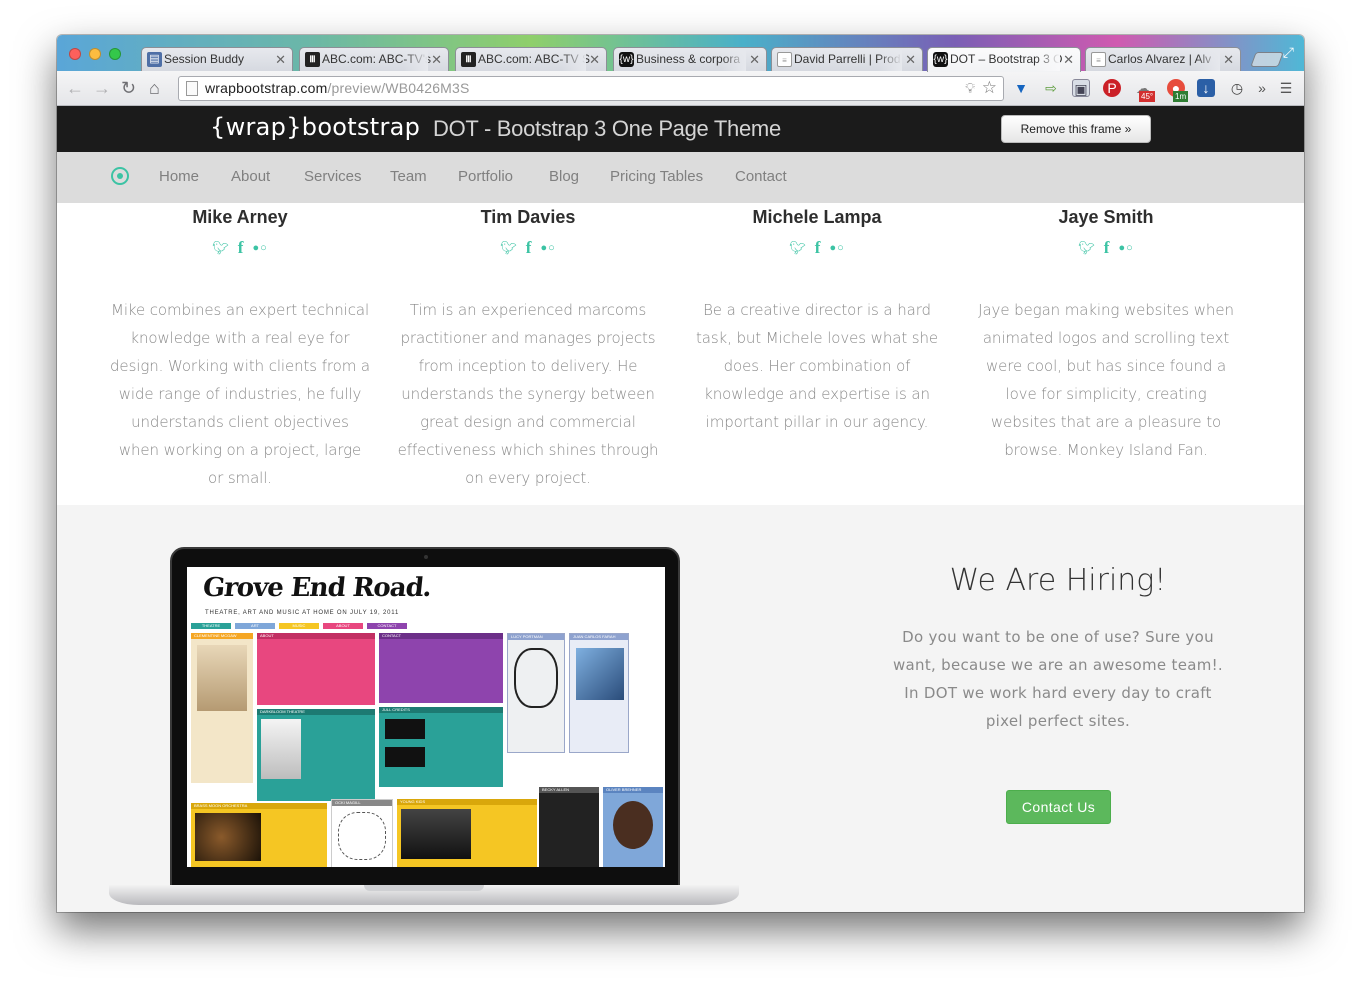 The image size is (1361, 992). Describe the element at coordinates (1076, 129) in the screenshot. I see `remove-frame-button: Remove this frame »` at that location.